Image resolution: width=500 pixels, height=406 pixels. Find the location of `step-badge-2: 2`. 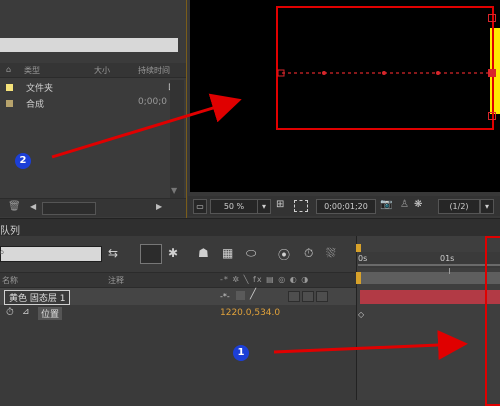

step-badge-2: 2 is located at coordinates (23, 161).